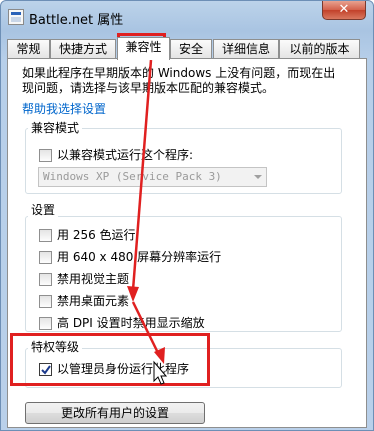  What do you see at coordinates (96, 235) in the screenshot?
I see `run-256-colors-label: 用 256 色运行` at bounding box center [96, 235].